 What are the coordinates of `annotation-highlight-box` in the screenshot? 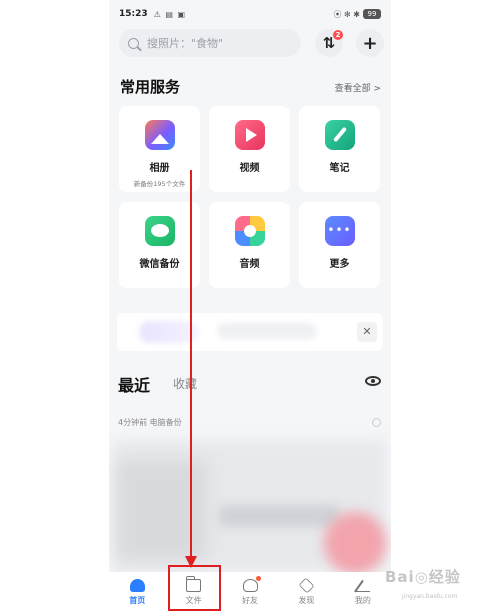 It's located at (194, 588).